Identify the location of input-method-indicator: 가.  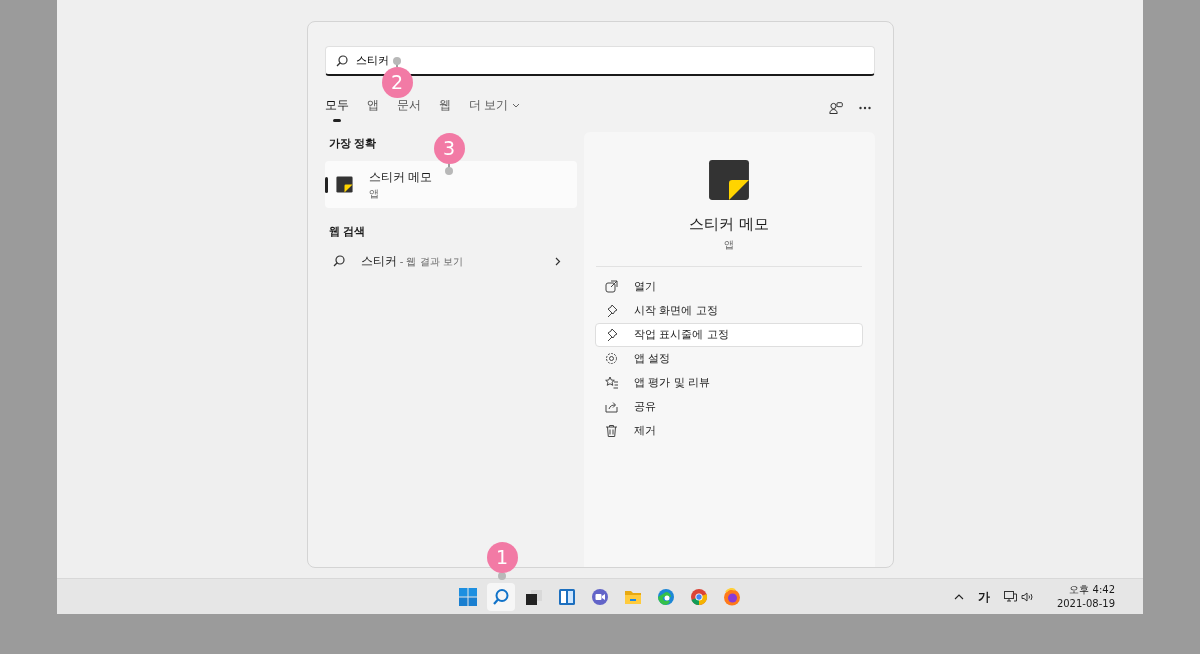
(983, 596).